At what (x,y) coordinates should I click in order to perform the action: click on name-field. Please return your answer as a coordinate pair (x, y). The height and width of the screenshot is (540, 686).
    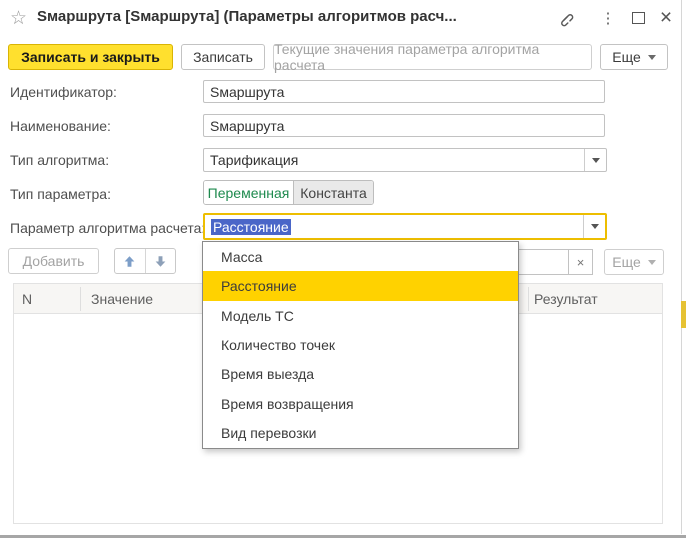
    Looking at the image, I should click on (404, 125).